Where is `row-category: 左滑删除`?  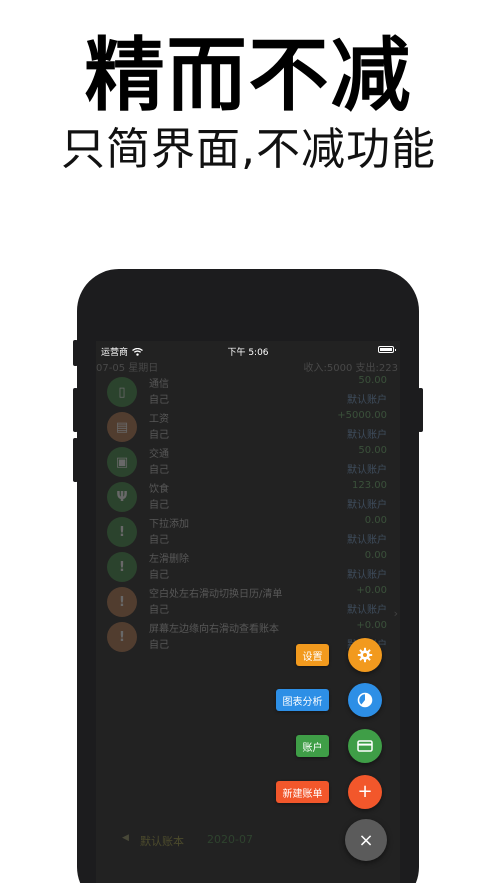 row-category: 左滑删除 is located at coordinates (169, 559).